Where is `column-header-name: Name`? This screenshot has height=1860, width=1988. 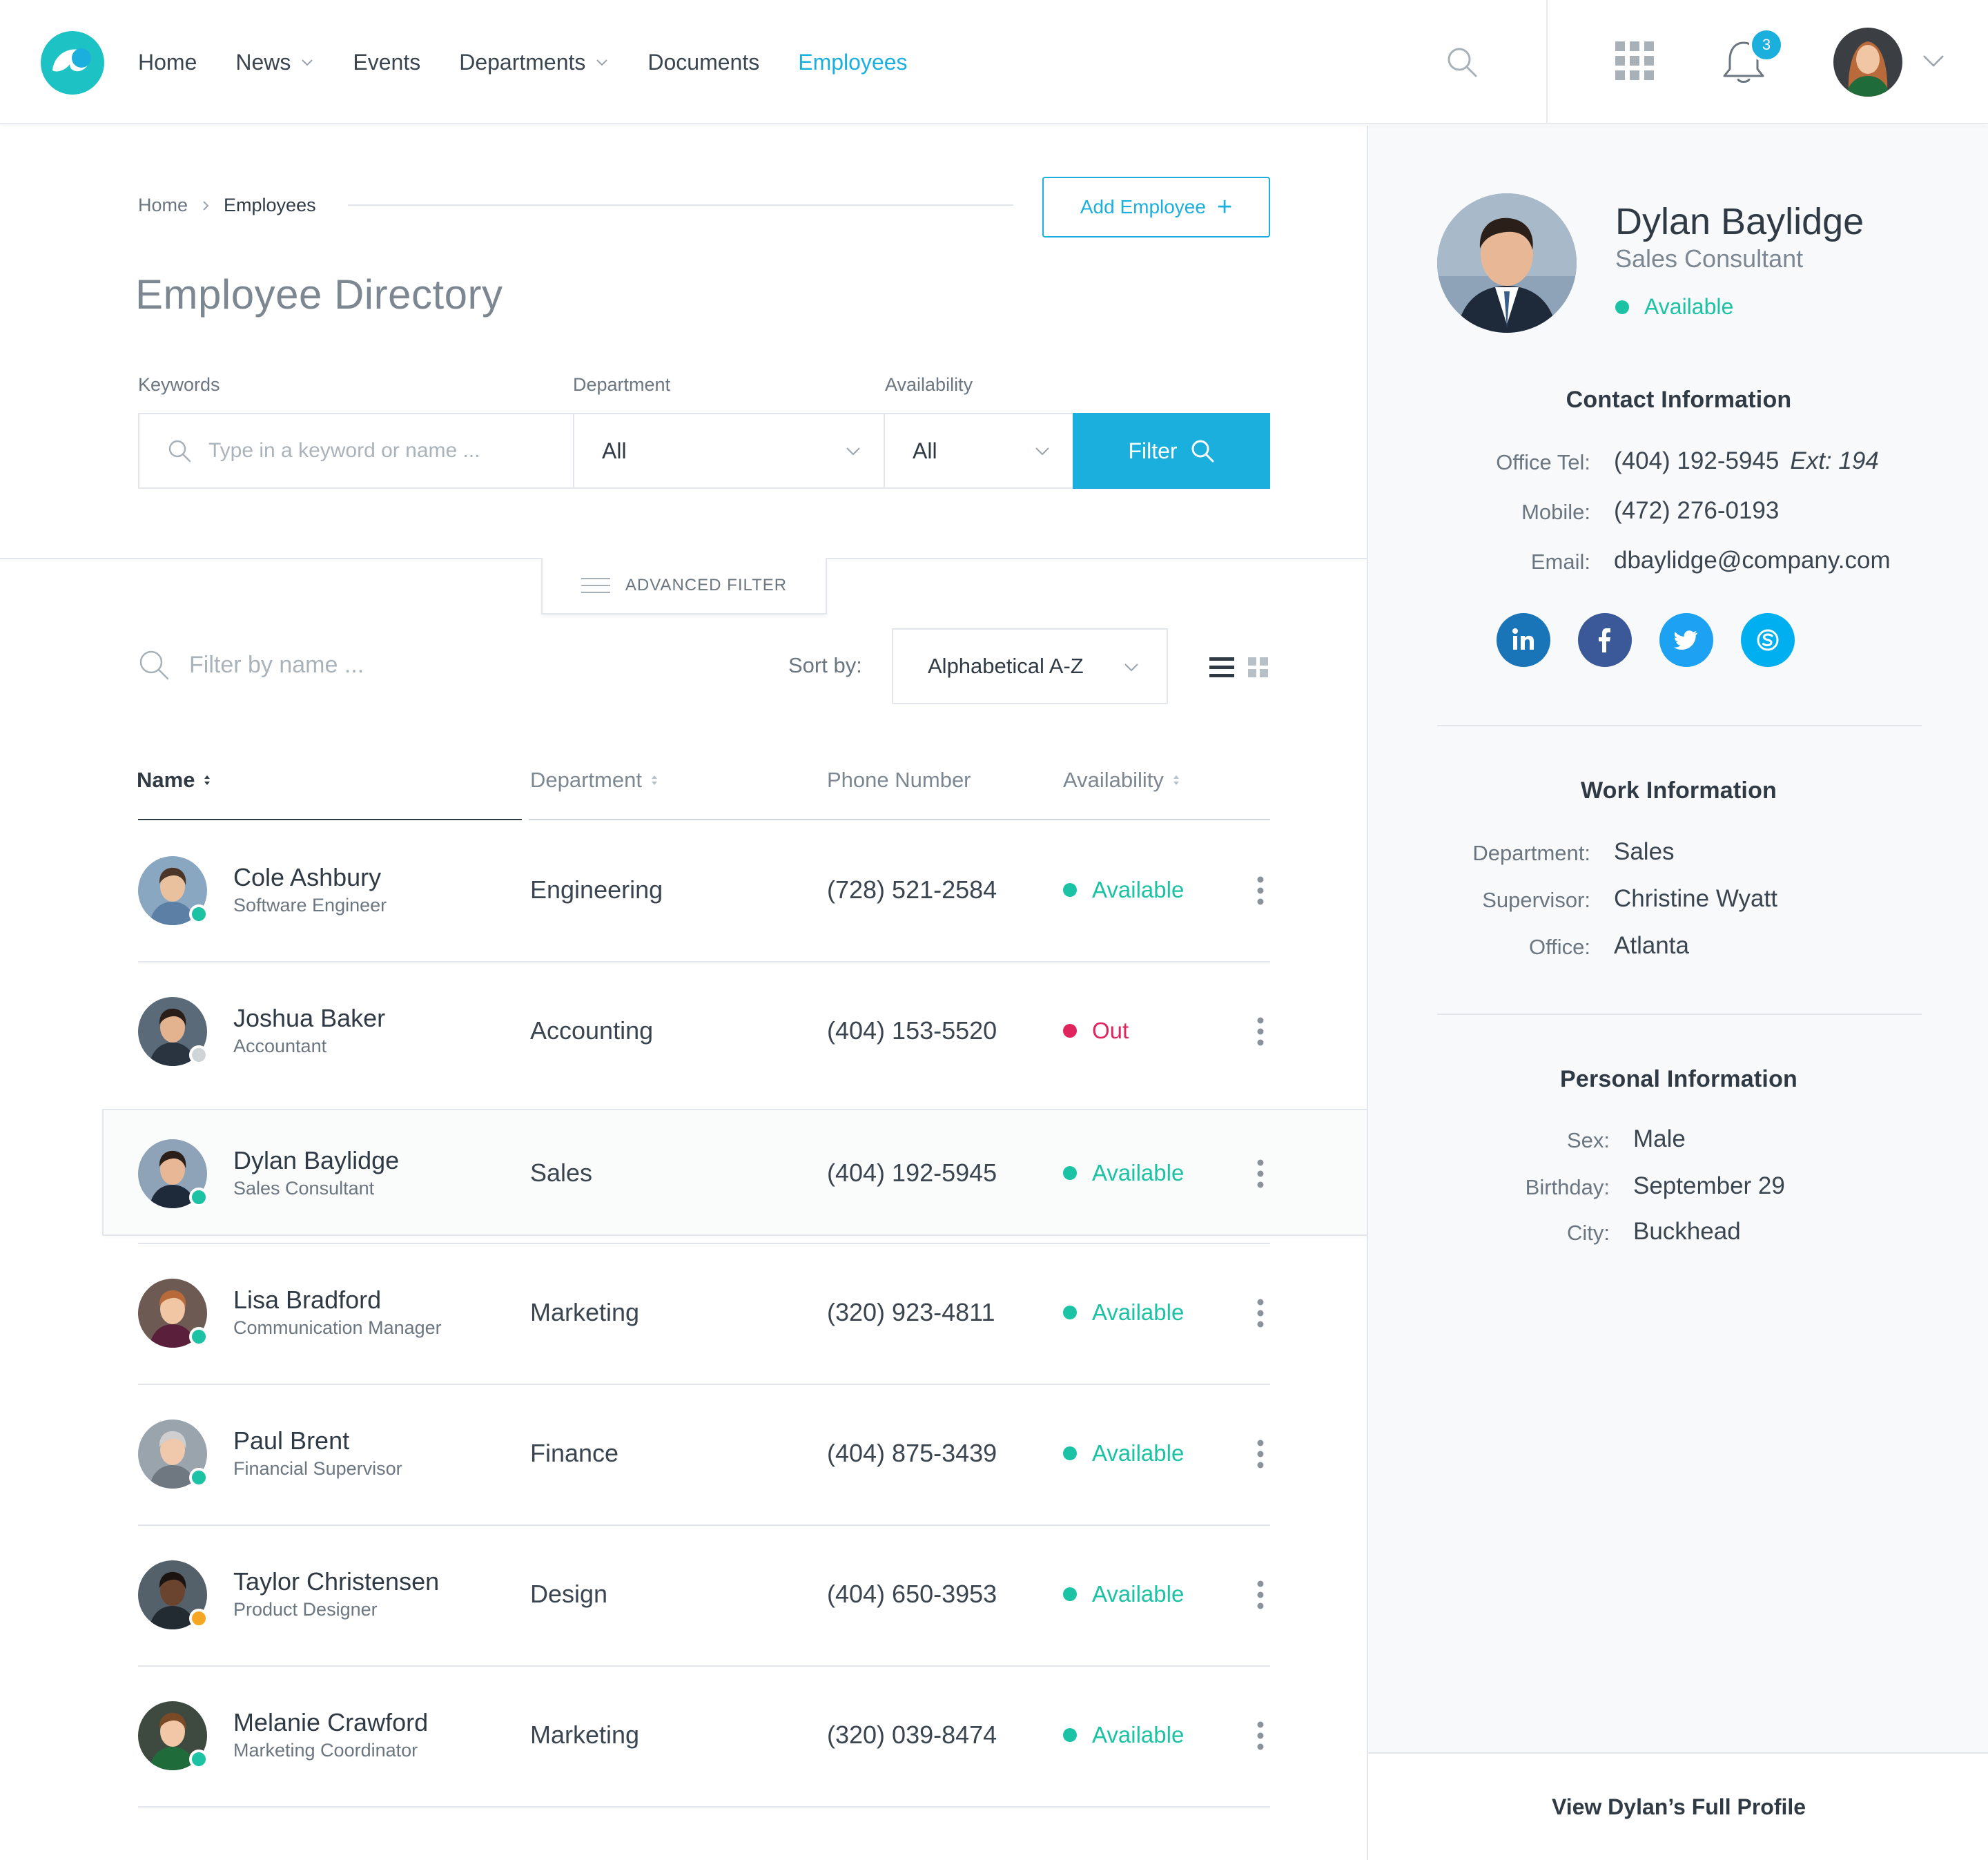 column-header-name: Name is located at coordinates (174, 780).